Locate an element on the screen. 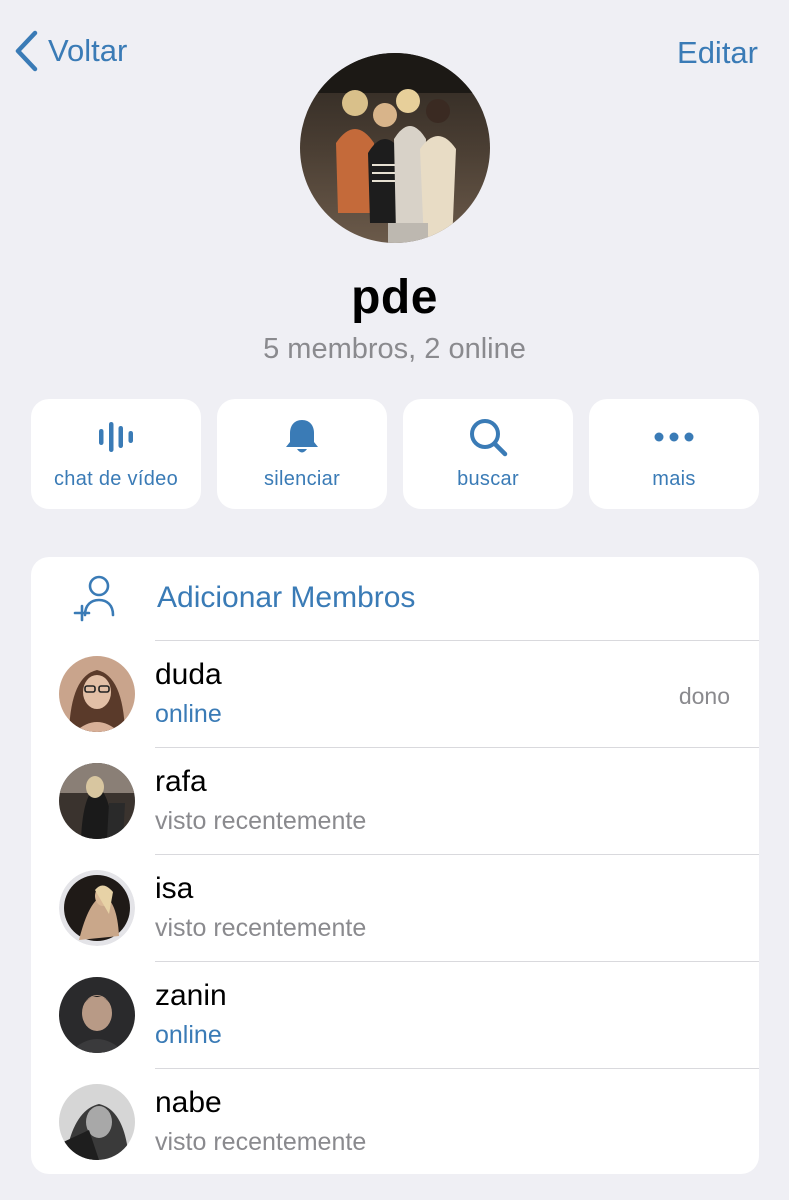 Image resolution: width=789 pixels, height=1200 pixels. member-row-duda: duda online dono is located at coordinates (395, 694).